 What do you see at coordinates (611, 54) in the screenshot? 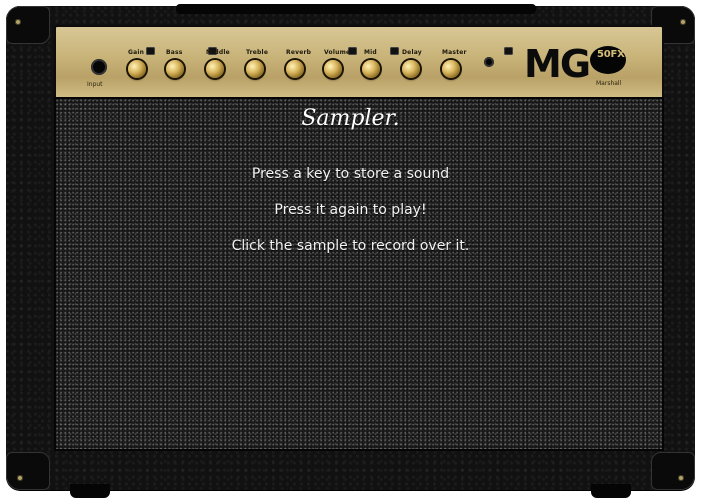
I see `logo-badge-text: 50FX` at bounding box center [611, 54].